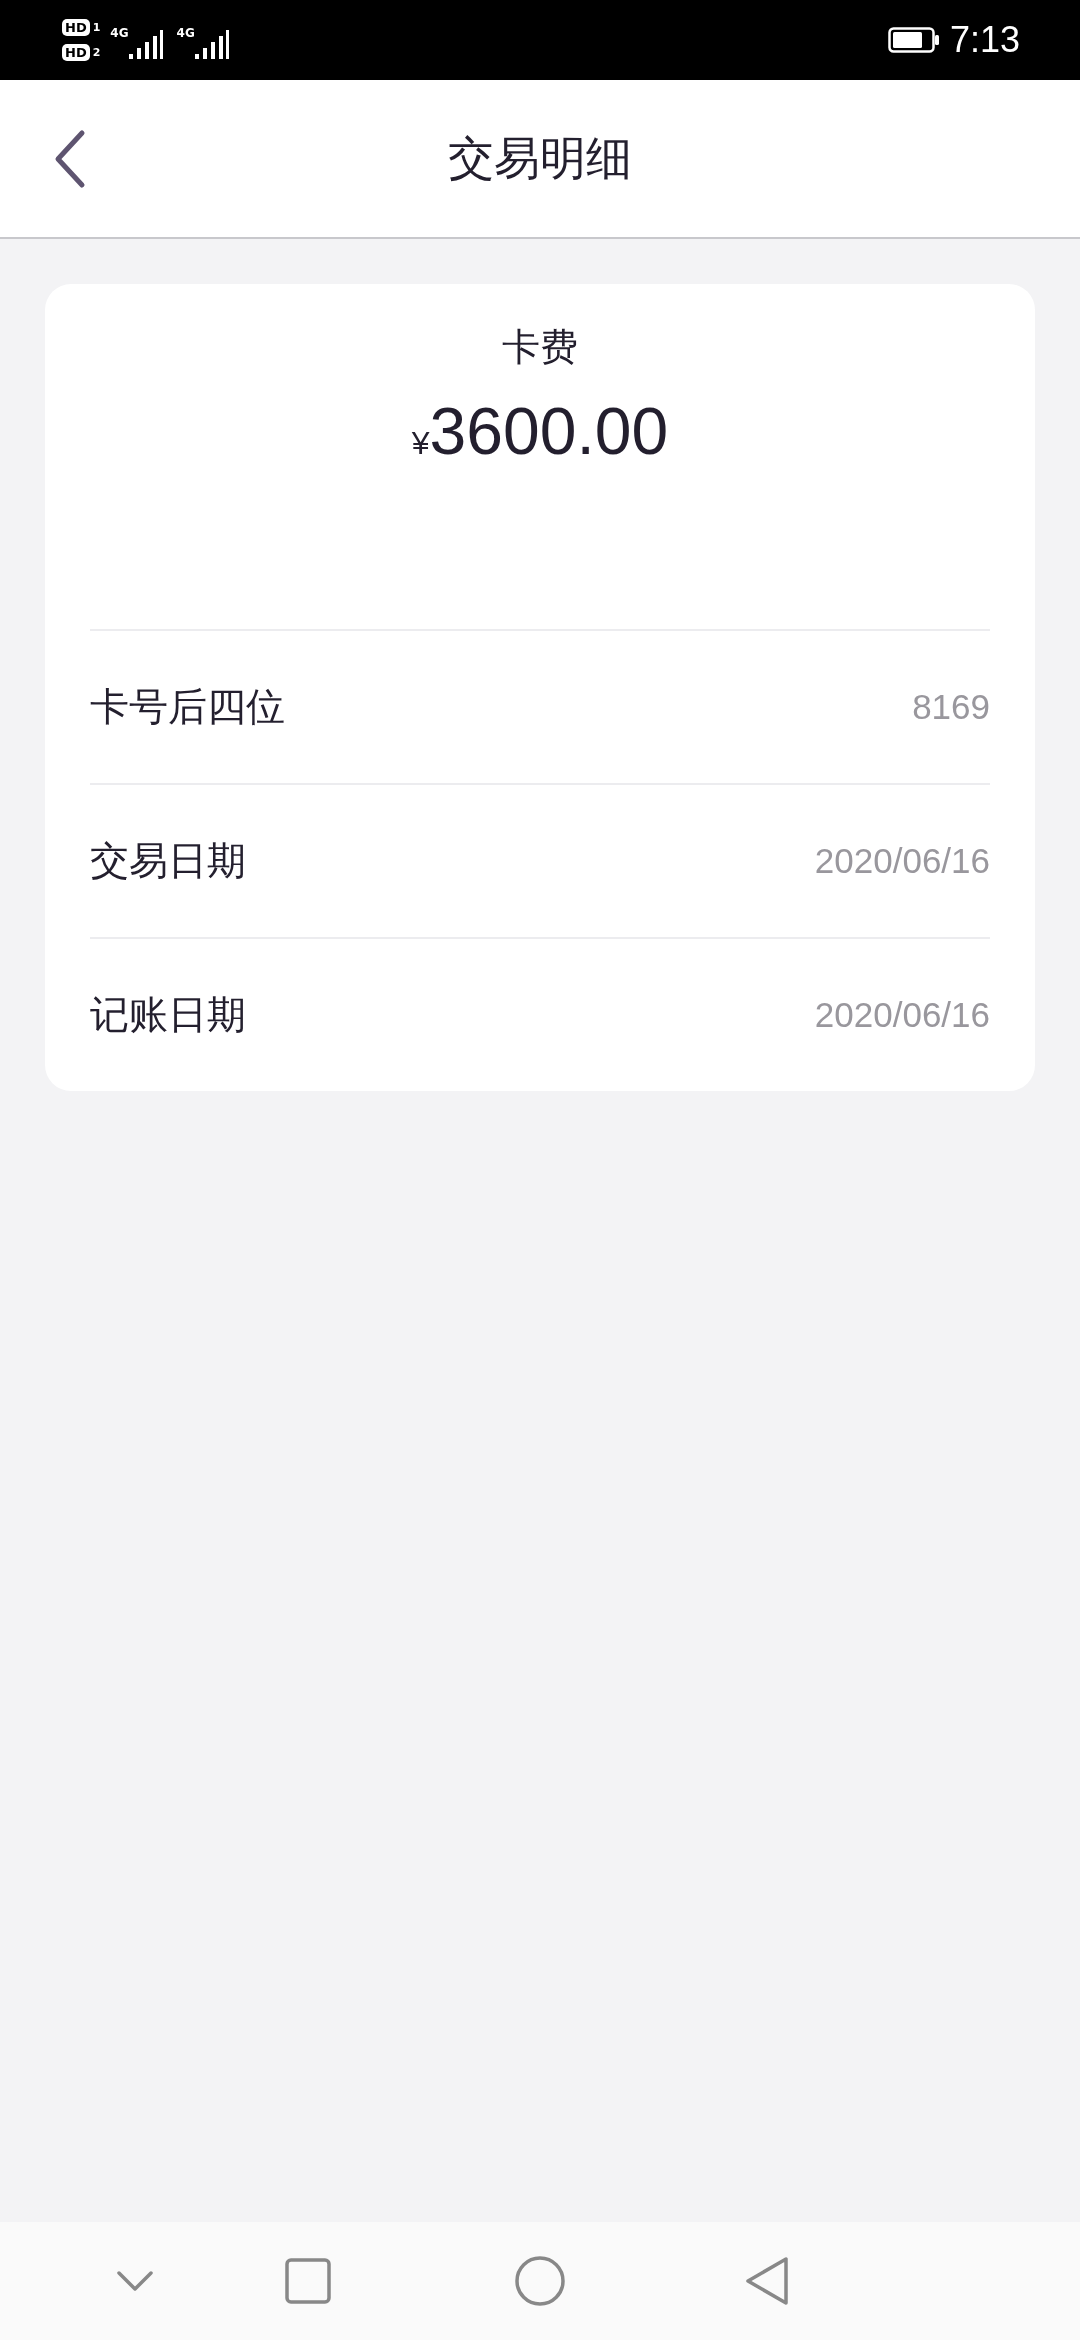  What do you see at coordinates (420, 443) in the screenshot?
I see `currency-symbol: ¥` at bounding box center [420, 443].